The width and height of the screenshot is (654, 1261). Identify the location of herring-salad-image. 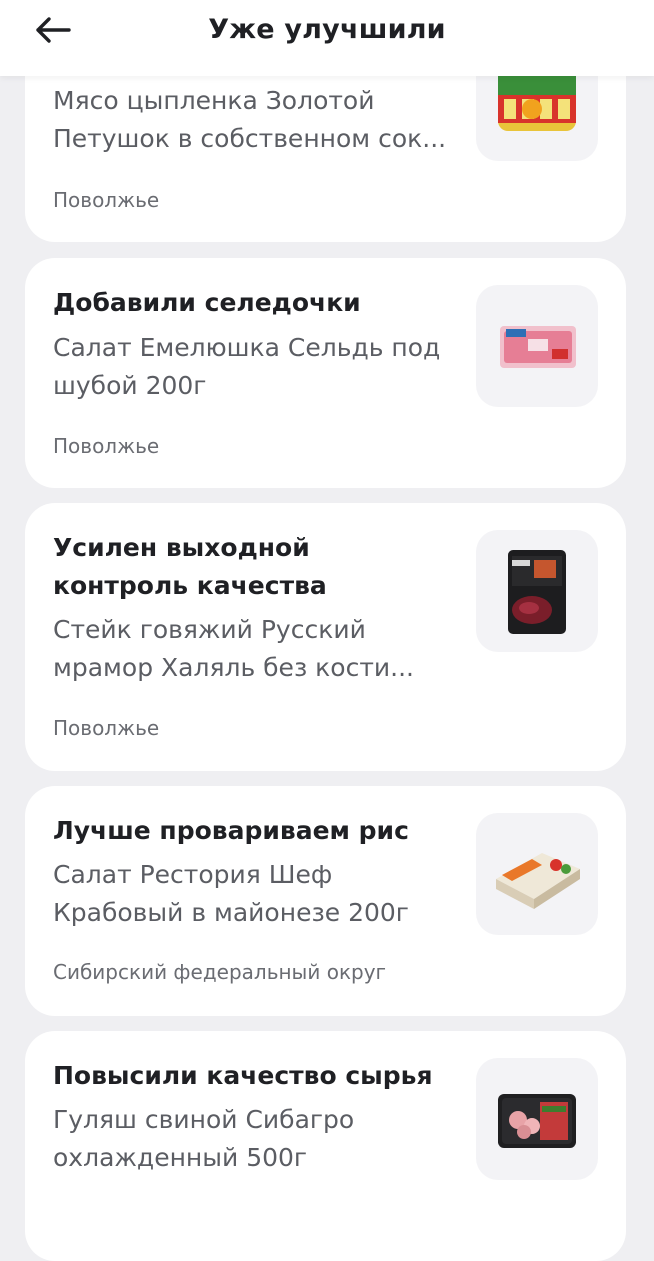
(538, 347).